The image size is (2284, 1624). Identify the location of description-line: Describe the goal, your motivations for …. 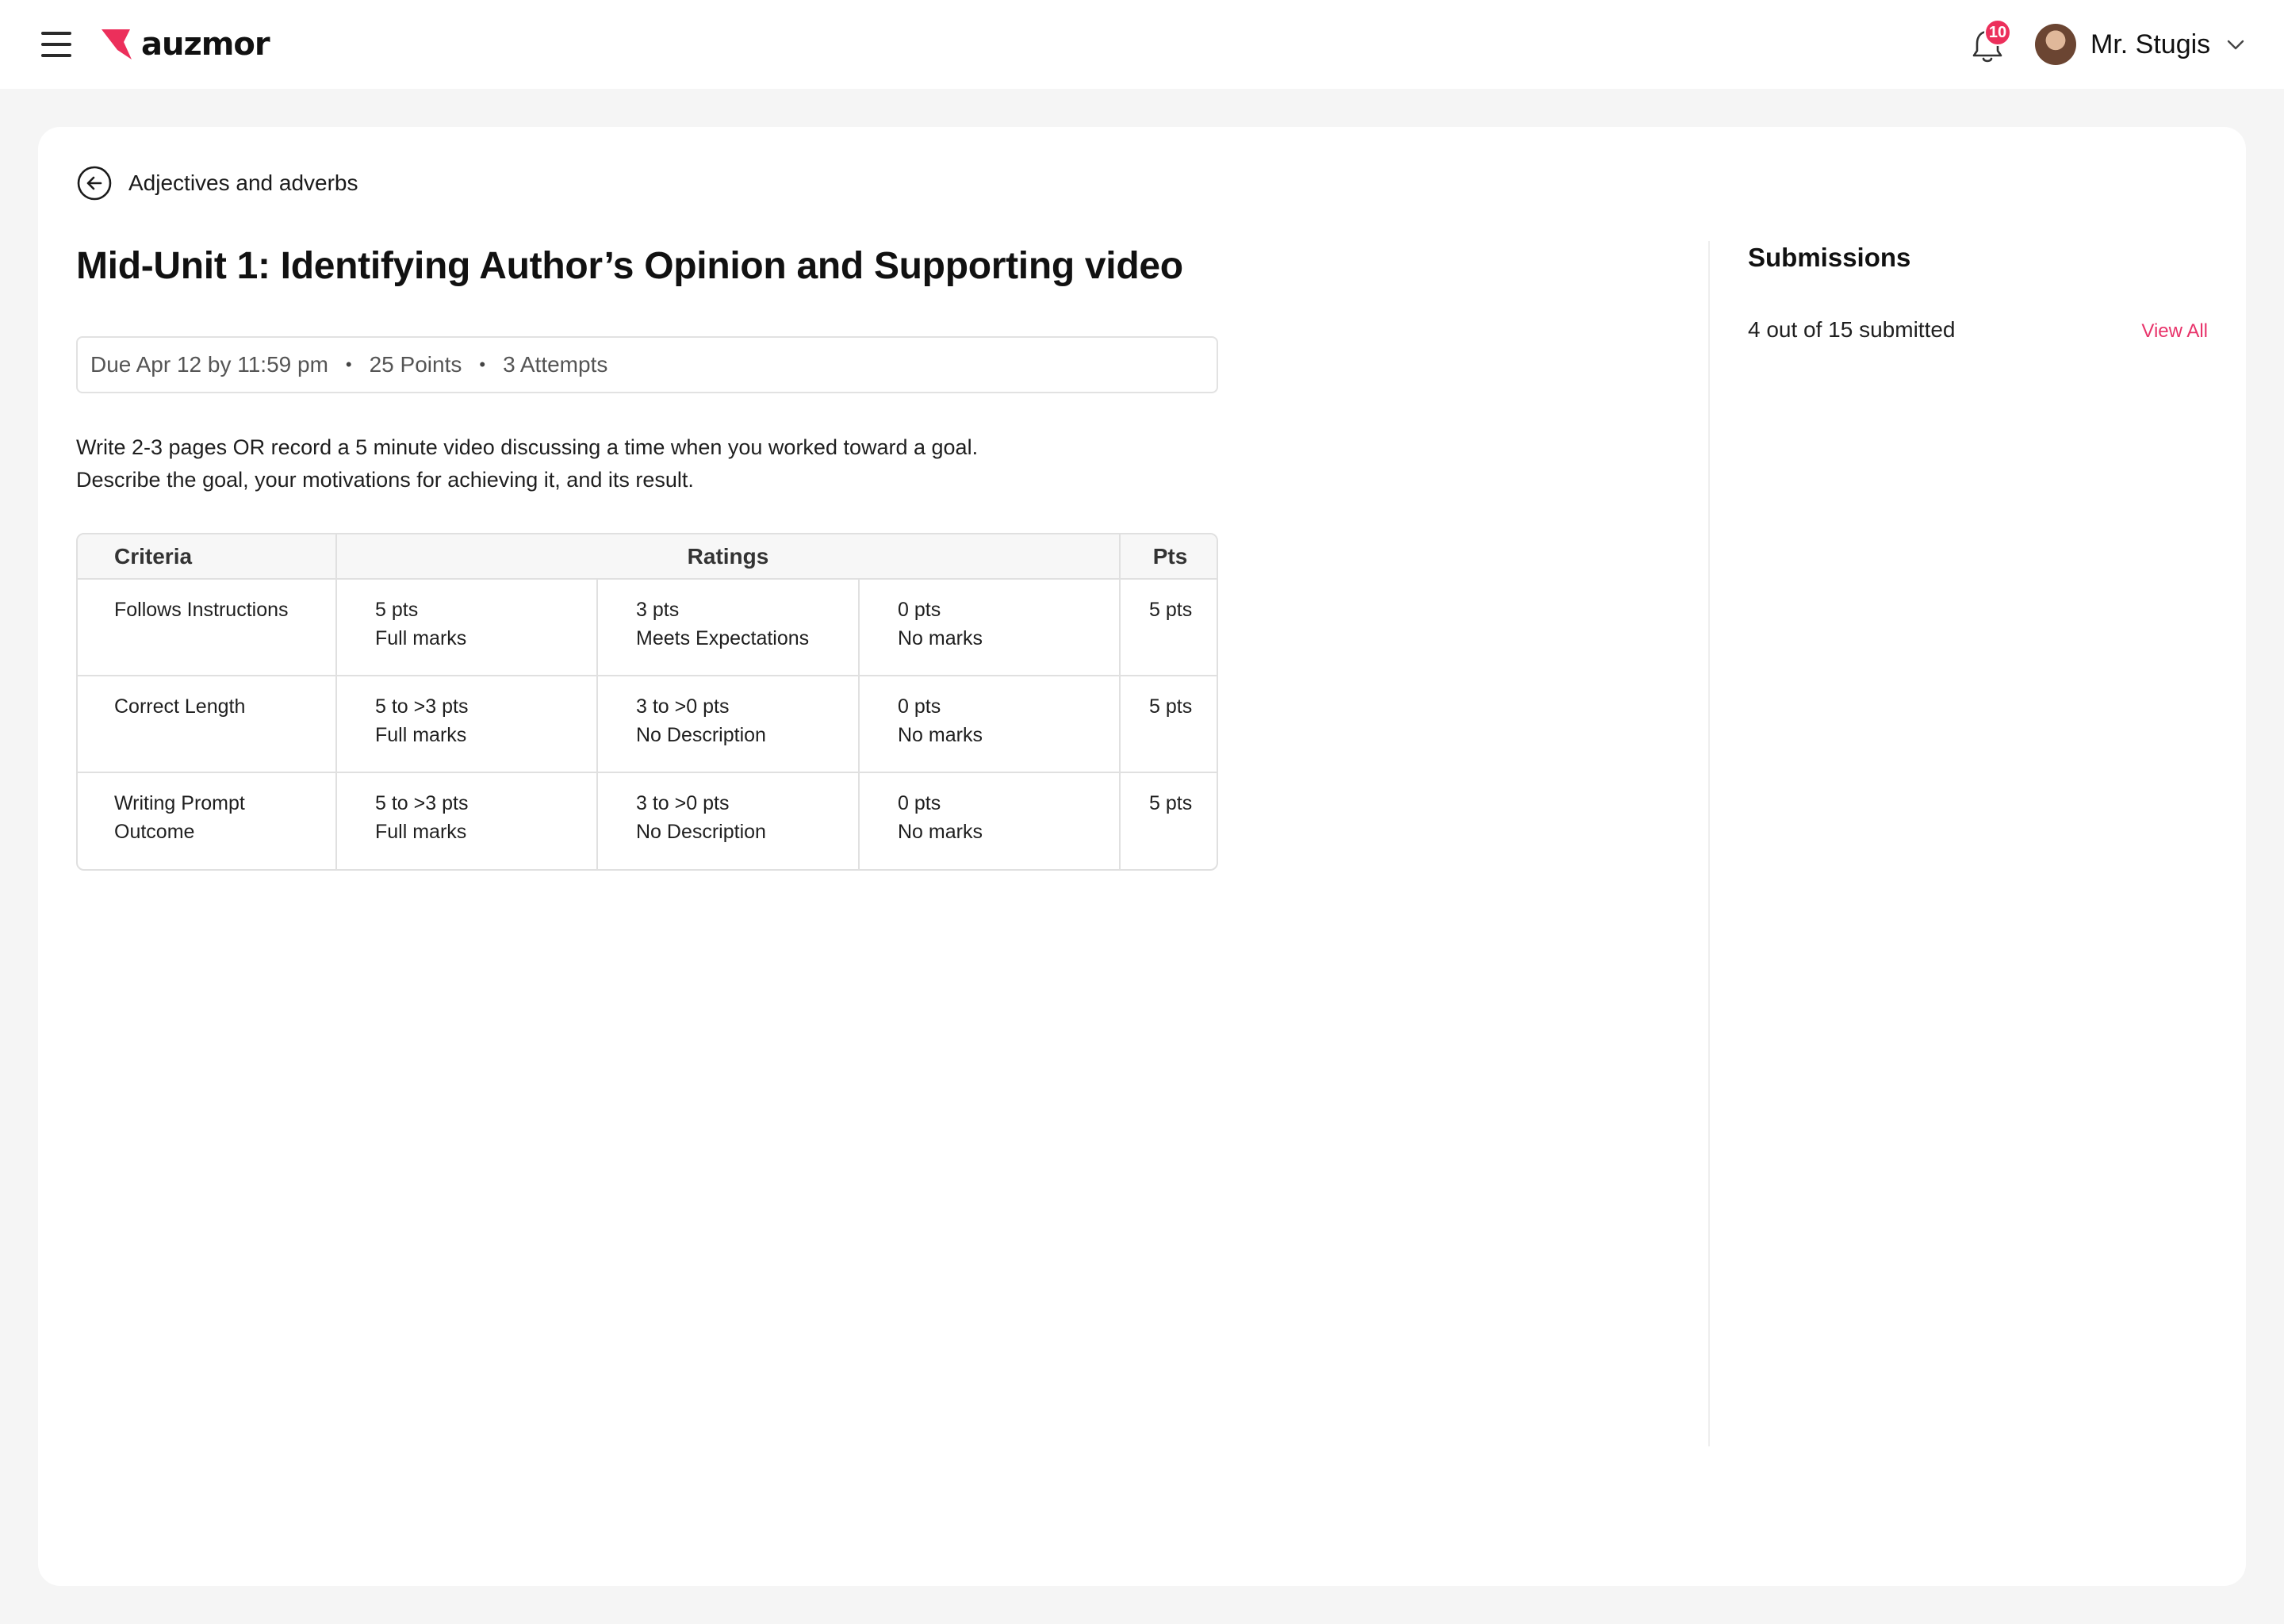
(385, 480).